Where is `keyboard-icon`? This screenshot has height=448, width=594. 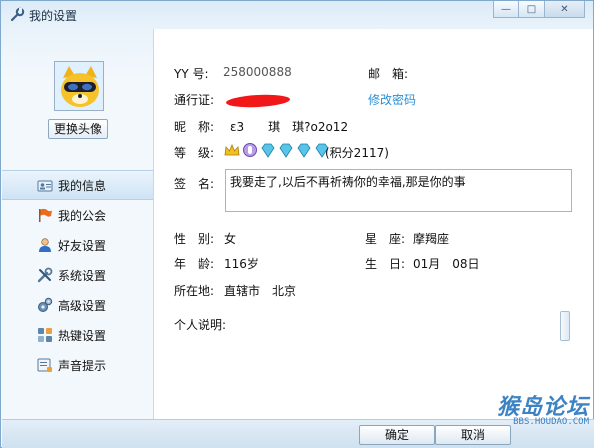 keyboard-icon is located at coordinates (45, 335).